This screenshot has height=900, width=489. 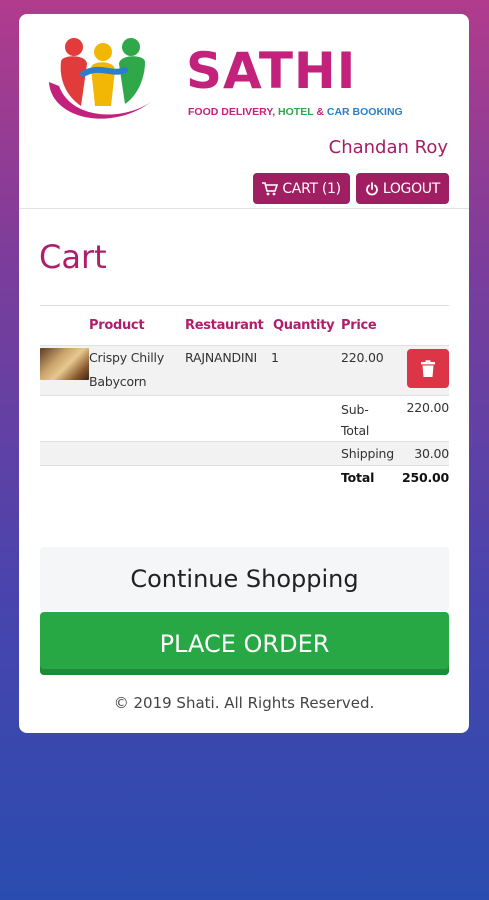 I want to click on subtotal-label: Sub- Total, so click(x=355, y=420).